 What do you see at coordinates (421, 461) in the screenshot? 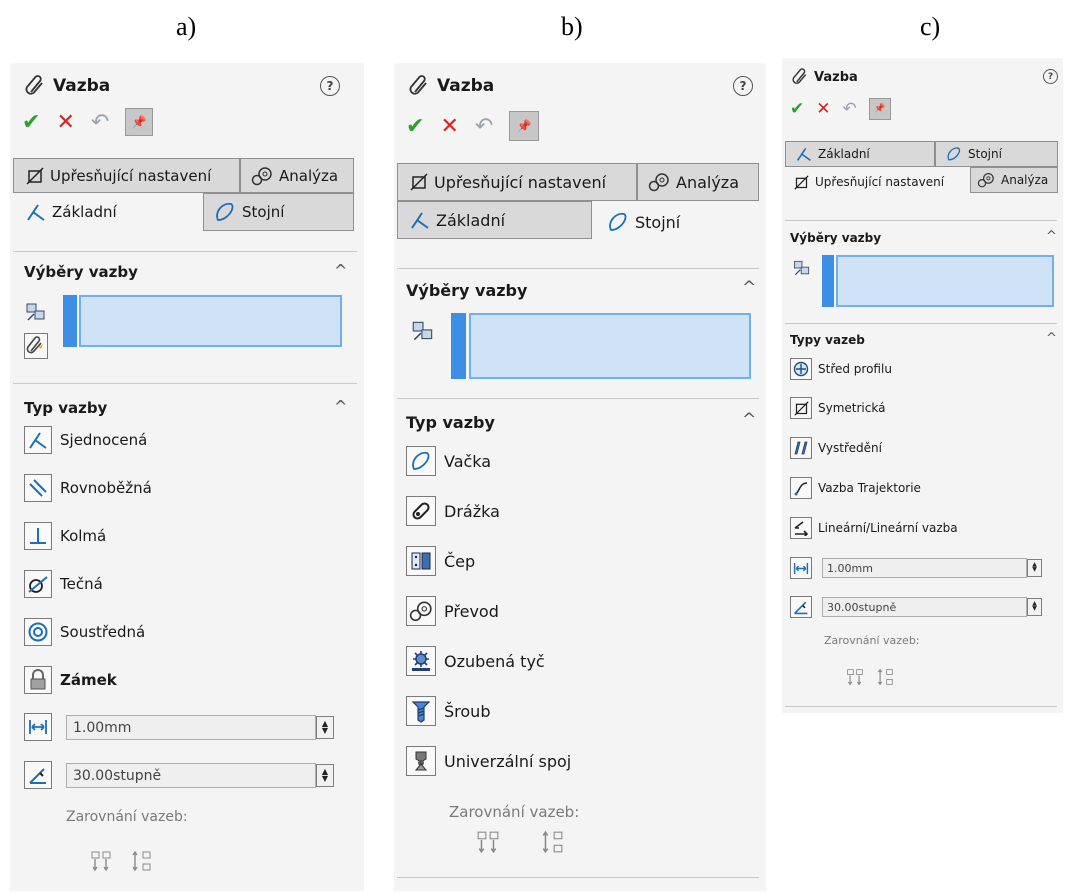
I see `cam-icon` at bounding box center [421, 461].